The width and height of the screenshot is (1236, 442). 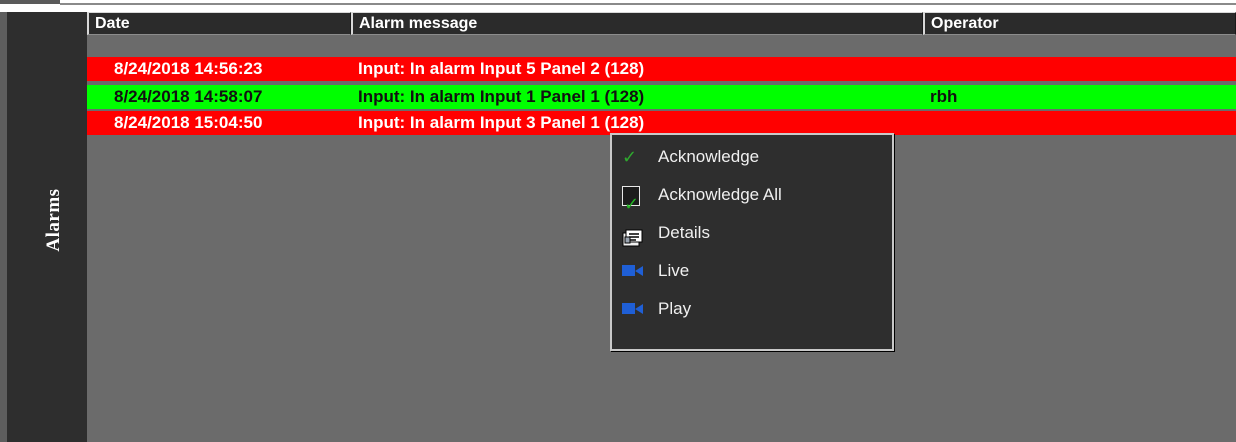 I want to click on menu-item-acknowledge: ✓ Acknowledge, so click(x=752, y=157).